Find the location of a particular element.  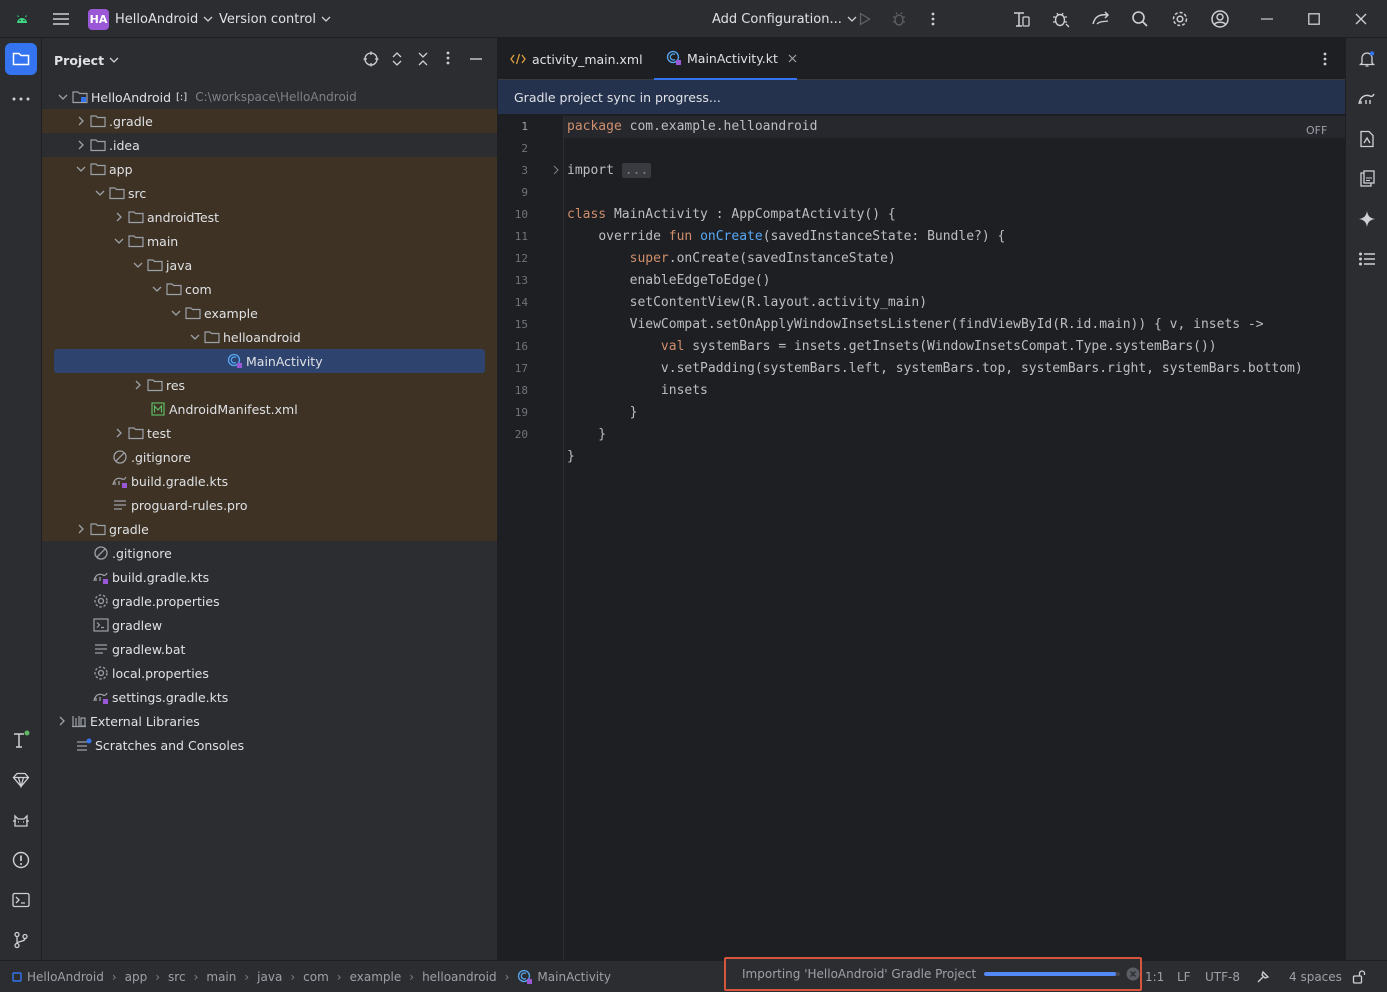

gemini-assistant-tool-button is located at coordinates (1367, 219).